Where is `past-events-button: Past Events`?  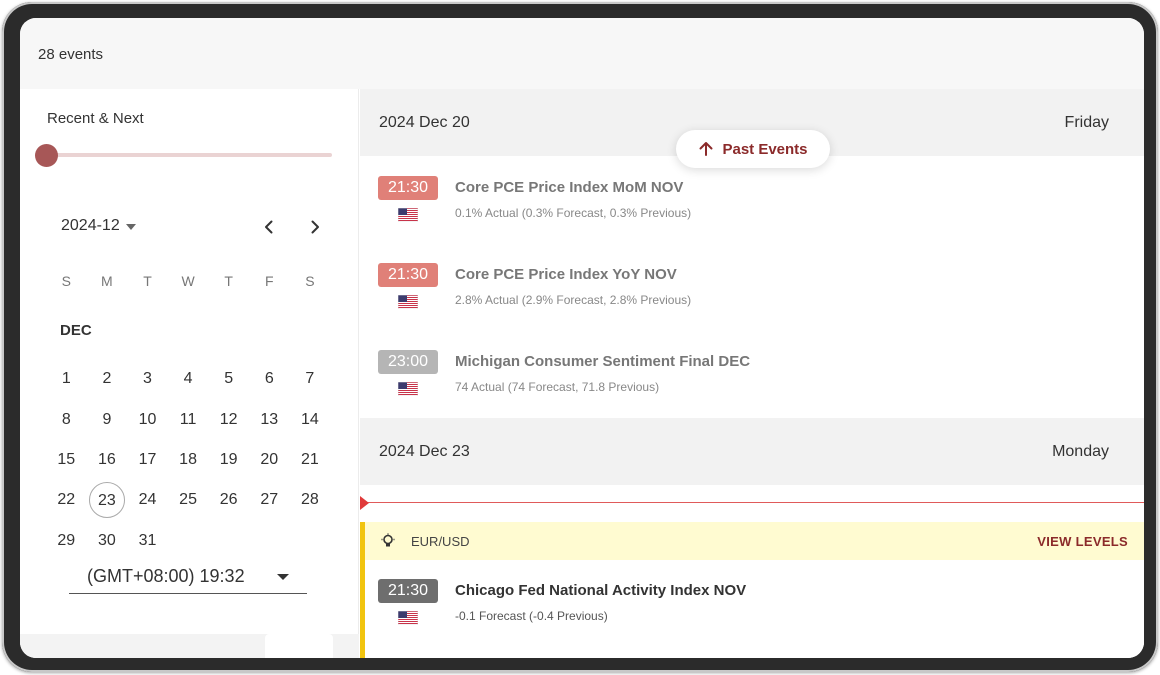 past-events-button: Past Events is located at coordinates (753, 149).